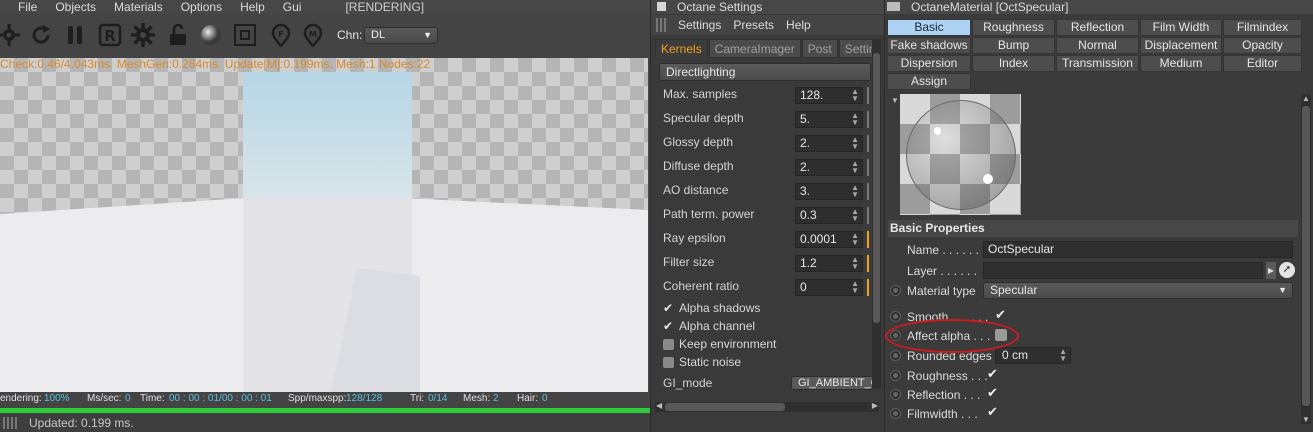  I want to click on name-input: OctSpecular, so click(1138, 249).